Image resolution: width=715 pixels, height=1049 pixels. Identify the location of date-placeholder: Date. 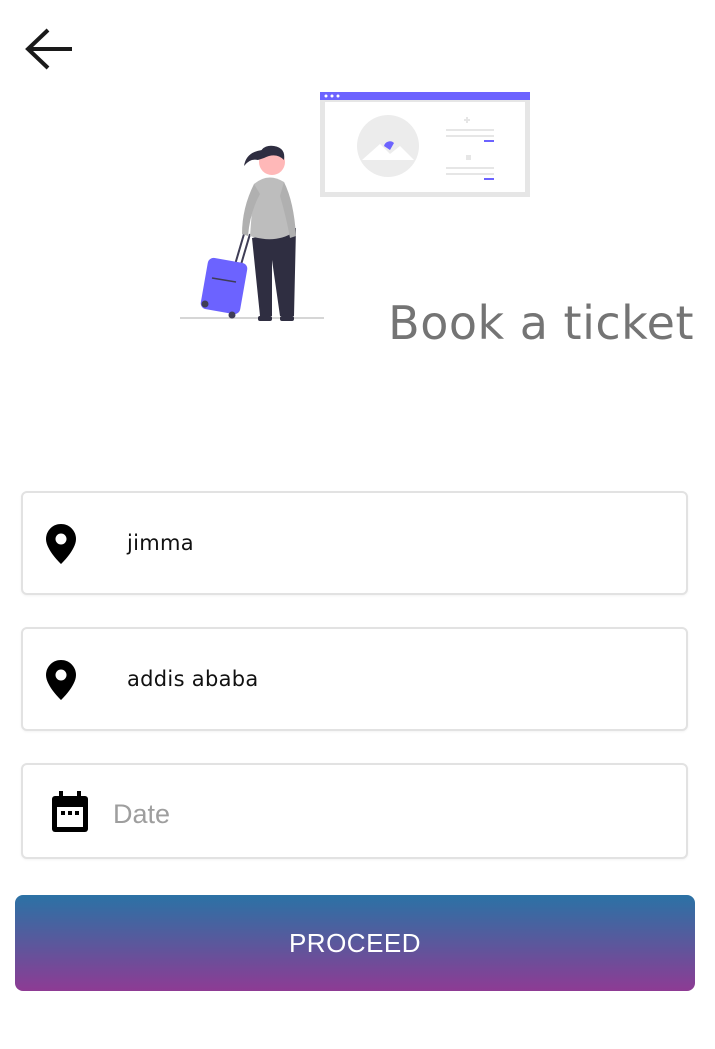
(142, 814).